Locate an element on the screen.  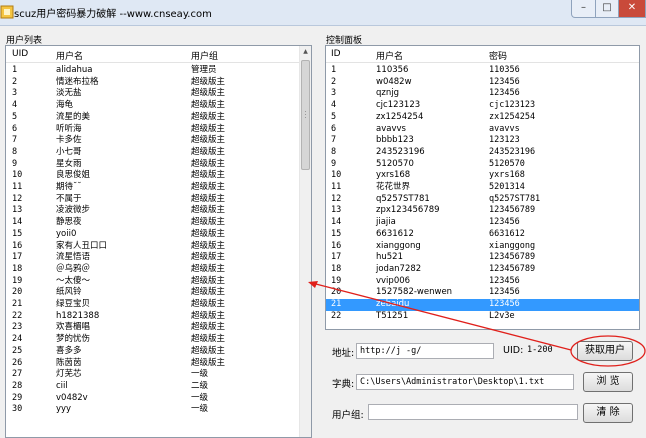
cracked-row: 16 xianggong xianggong is located at coordinates (482, 247).